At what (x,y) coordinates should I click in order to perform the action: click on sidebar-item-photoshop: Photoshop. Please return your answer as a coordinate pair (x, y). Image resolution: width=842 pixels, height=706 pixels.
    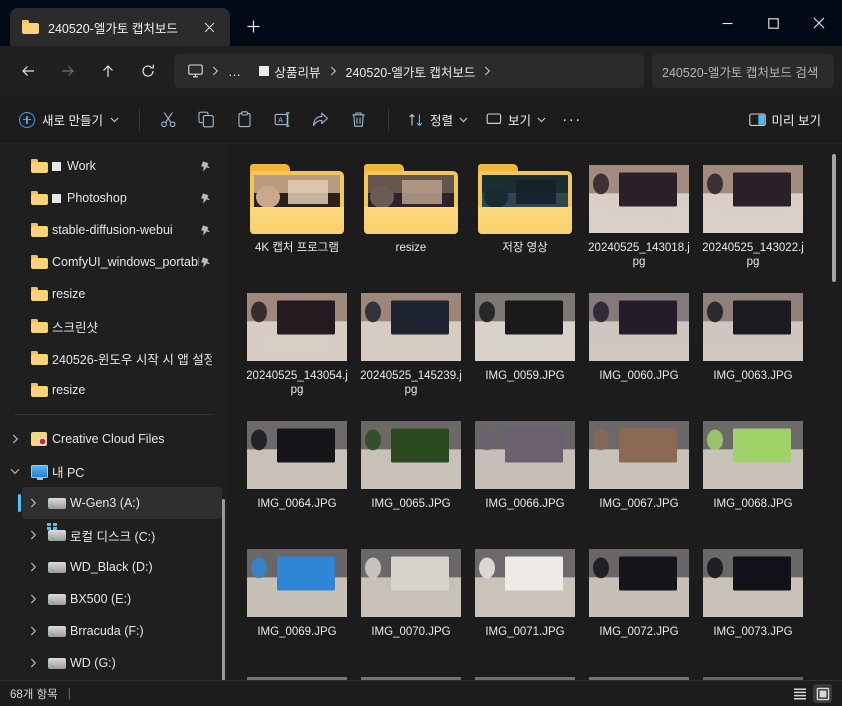
    Looking at the image, I should click on (113, 198).